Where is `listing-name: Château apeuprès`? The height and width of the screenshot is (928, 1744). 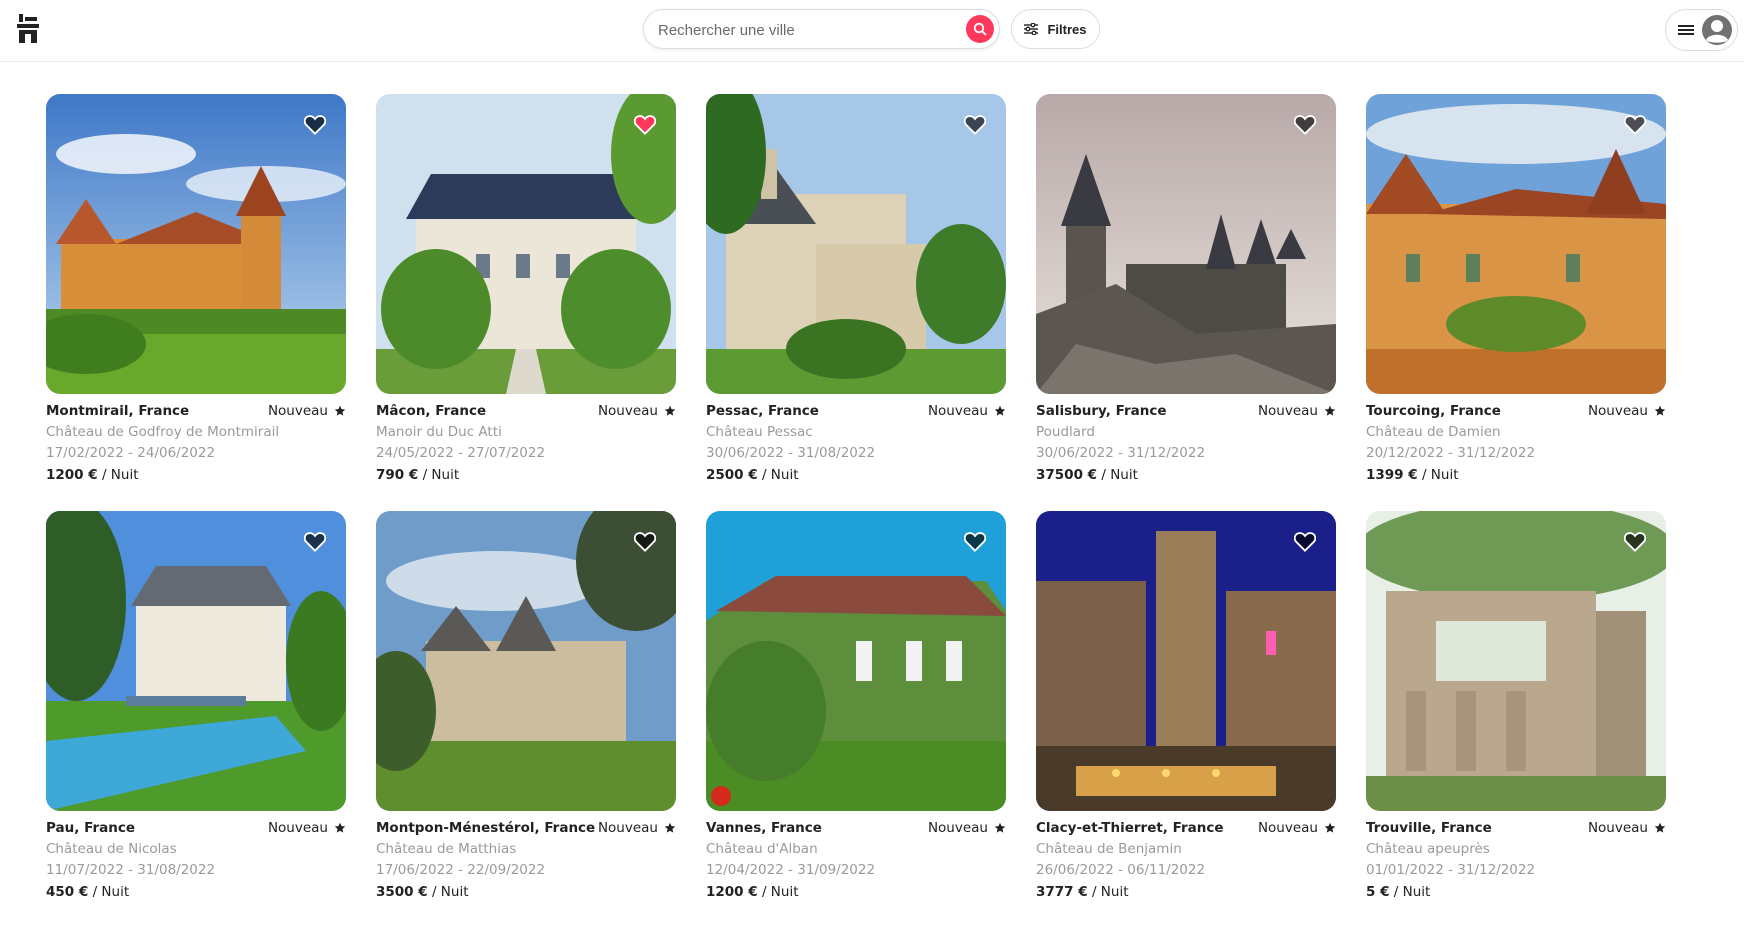
listing-name: Château apeuprès is located at coordinates (1428, 849).